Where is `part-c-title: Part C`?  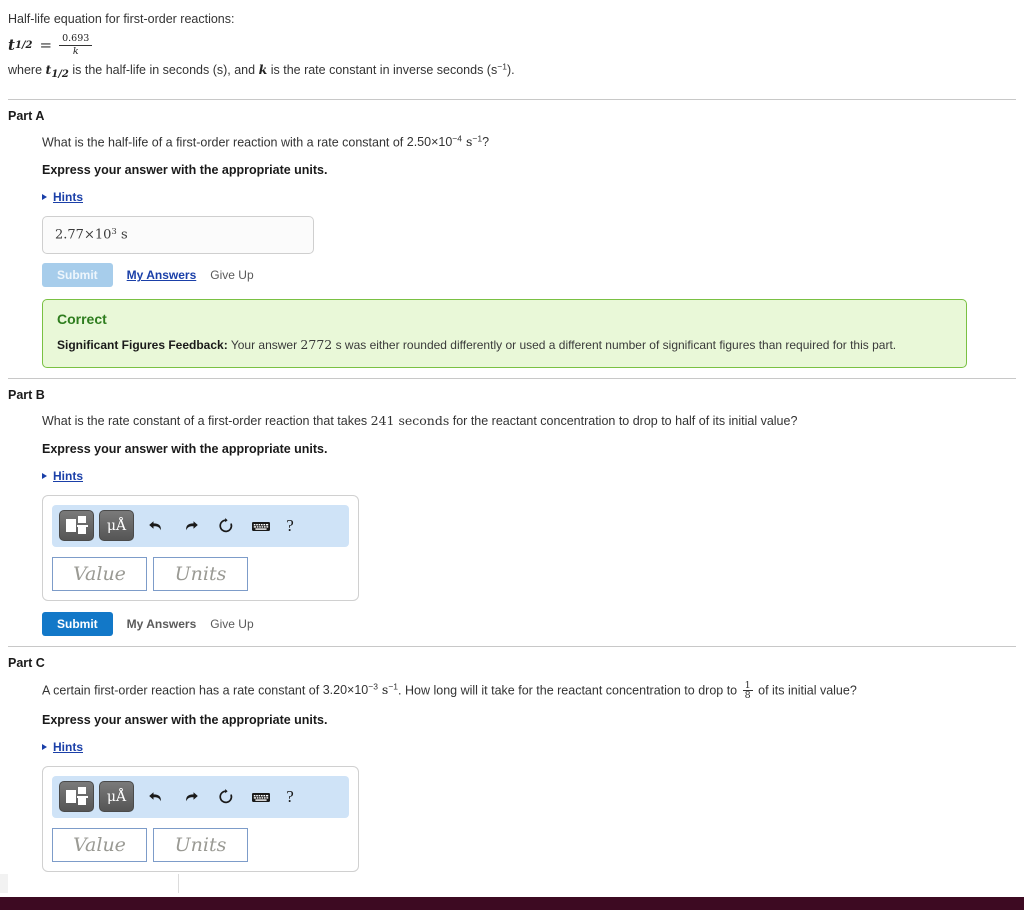
part-c-title: Part C is located at coordinates (26, 662).